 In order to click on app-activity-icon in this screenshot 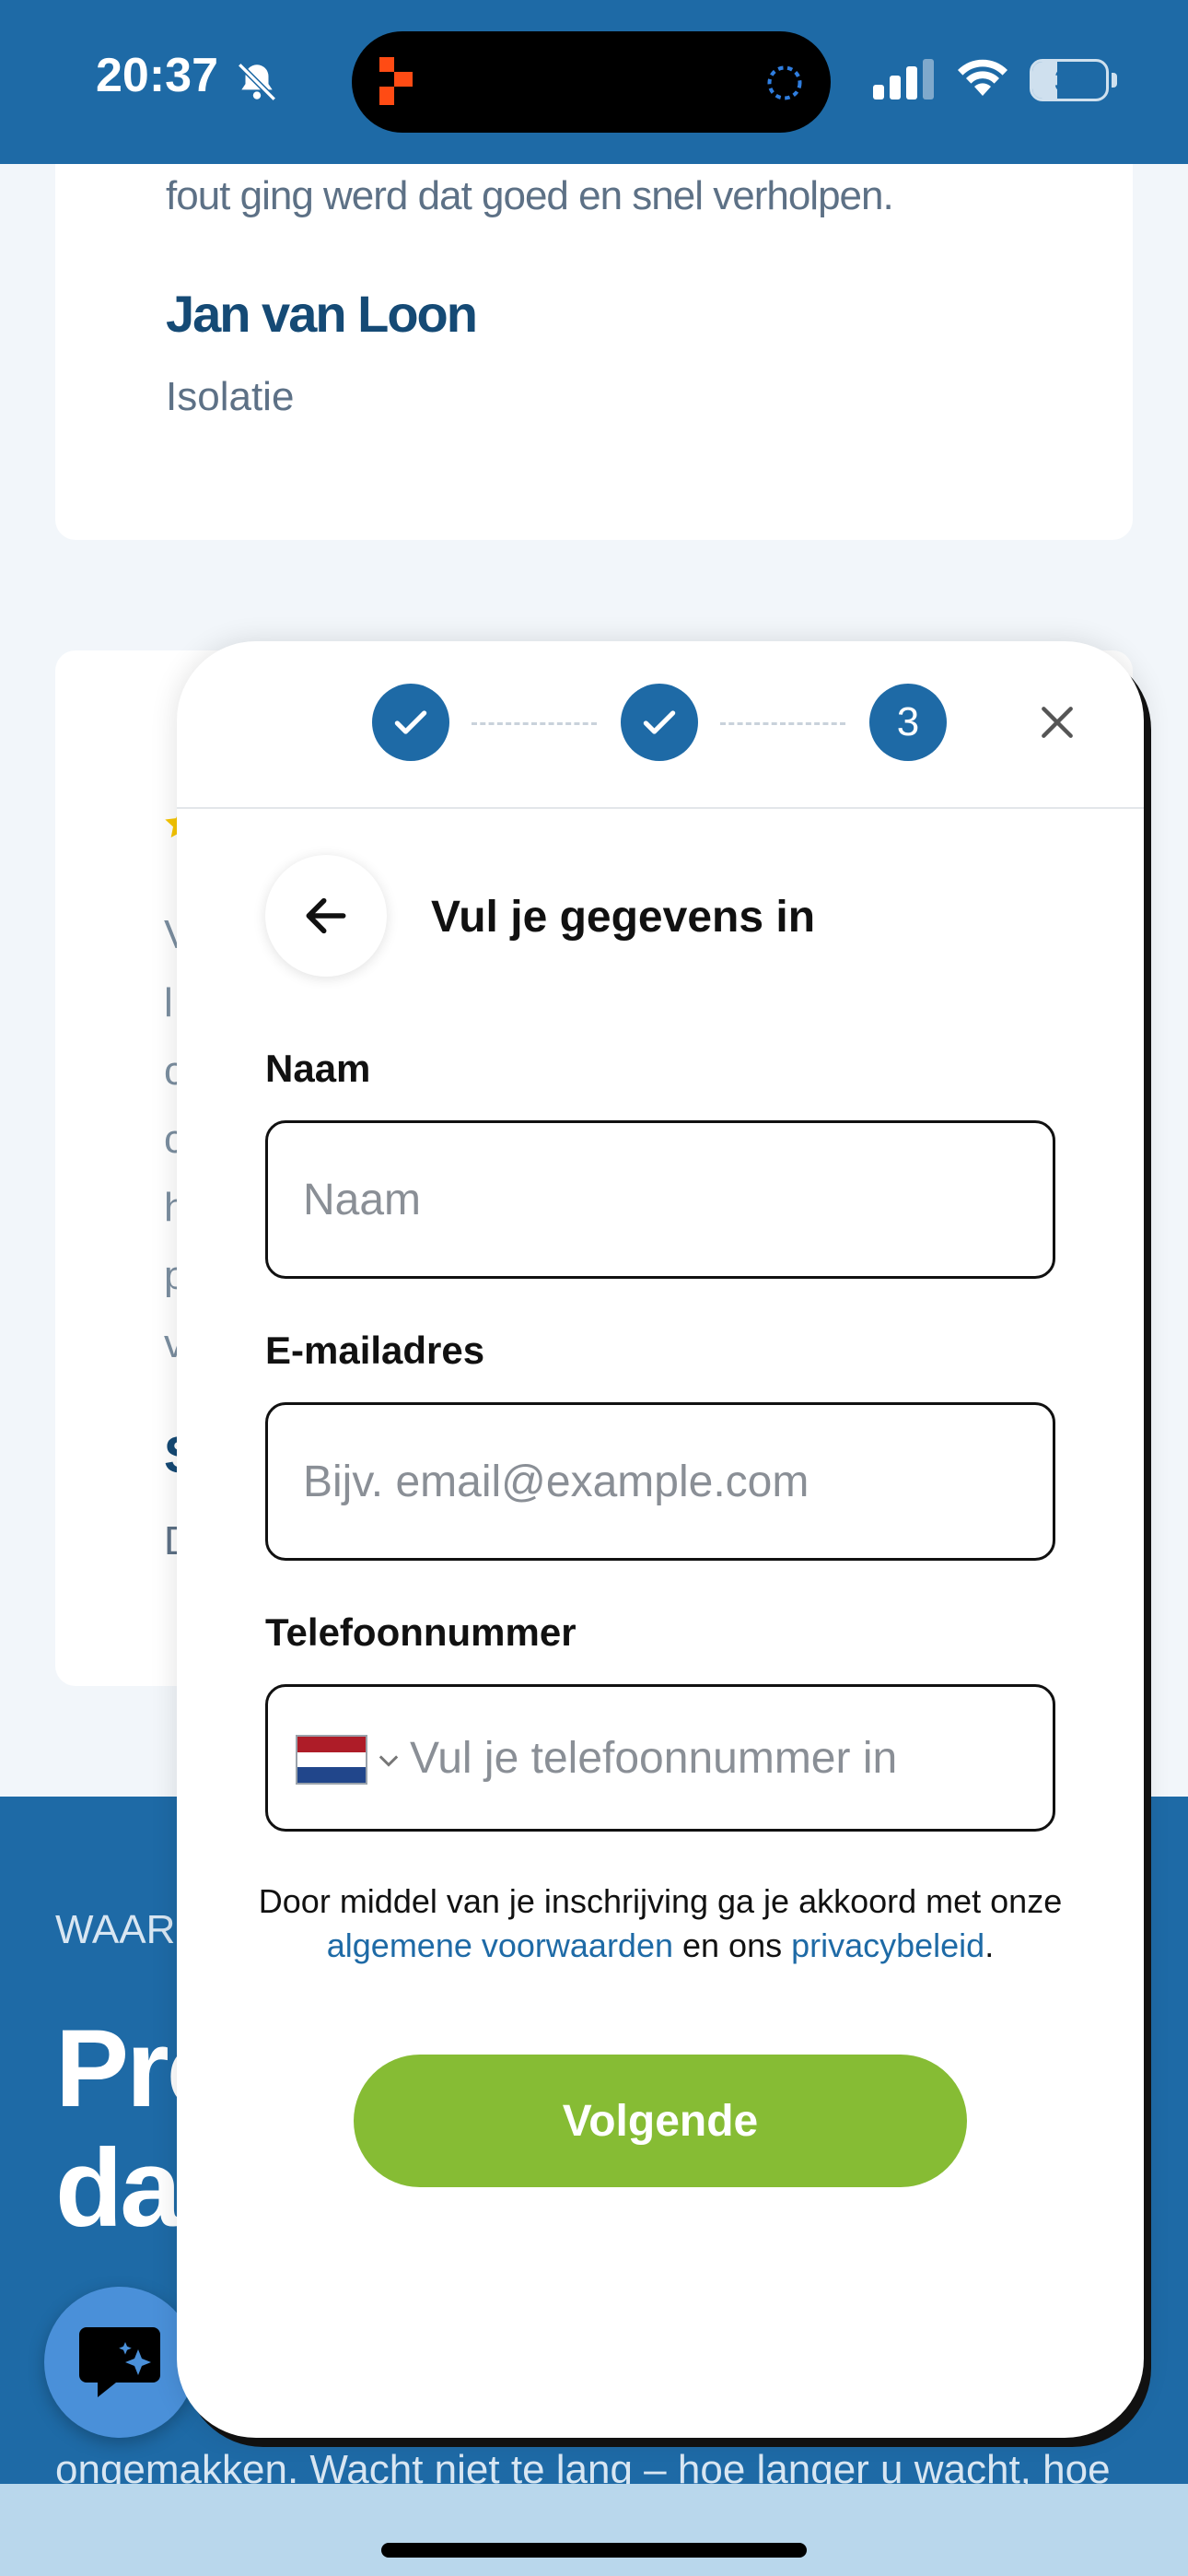, I will do `click(396, 81)`.